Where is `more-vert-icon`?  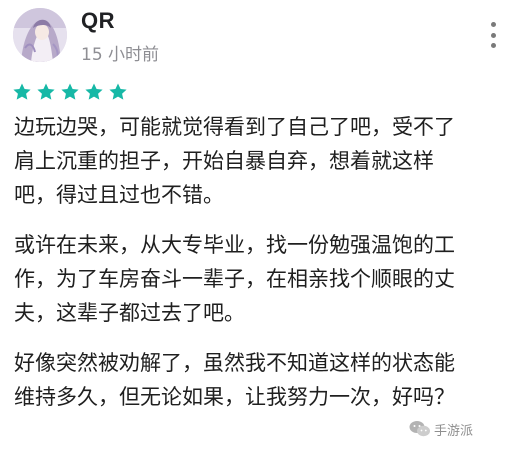
more-vert-icon is located at coordinates (493, 24).